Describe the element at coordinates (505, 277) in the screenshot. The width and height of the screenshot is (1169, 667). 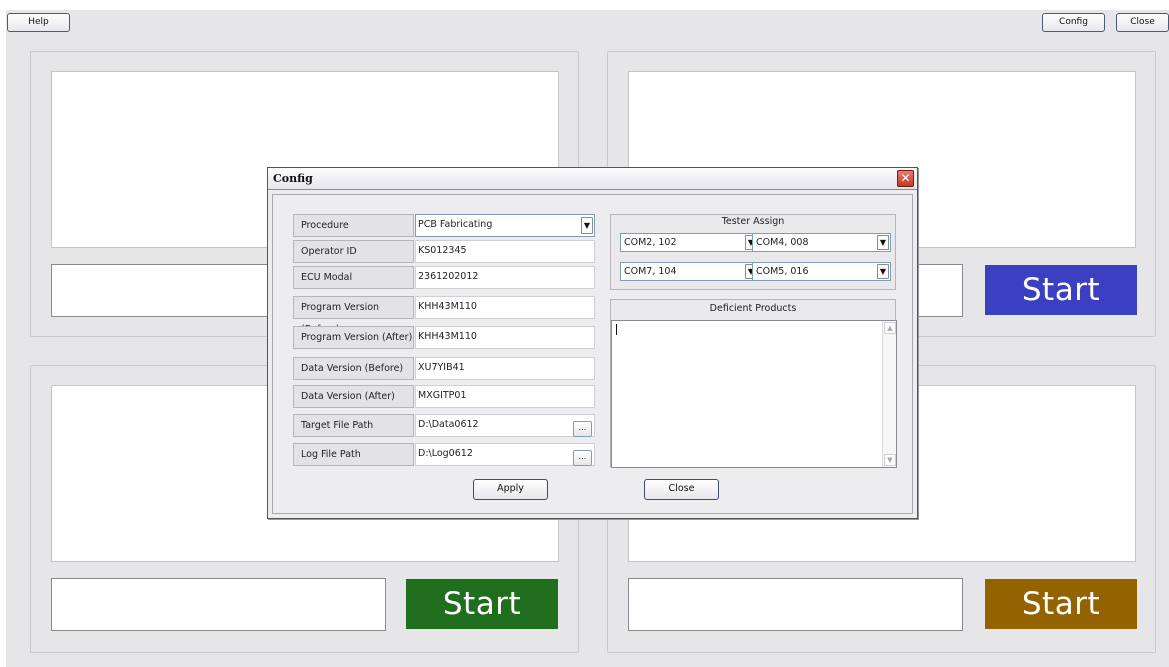
I see `ecu-modal-field: 2361202012` at that location.